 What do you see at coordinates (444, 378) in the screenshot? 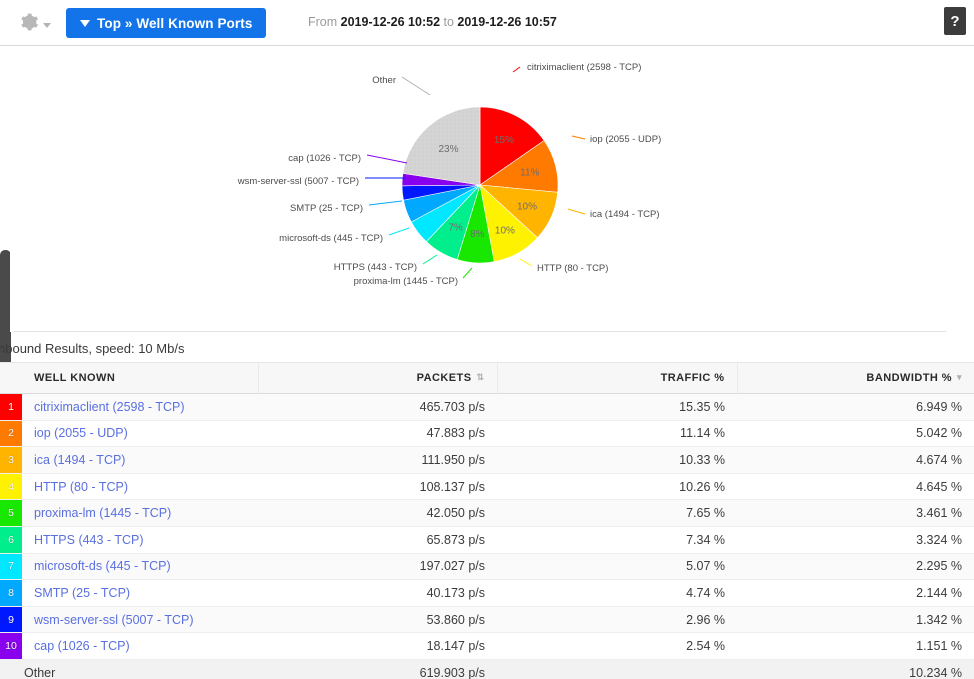
I see `column-header-packets-label: PACKETS` at bounding box center [444, 378].